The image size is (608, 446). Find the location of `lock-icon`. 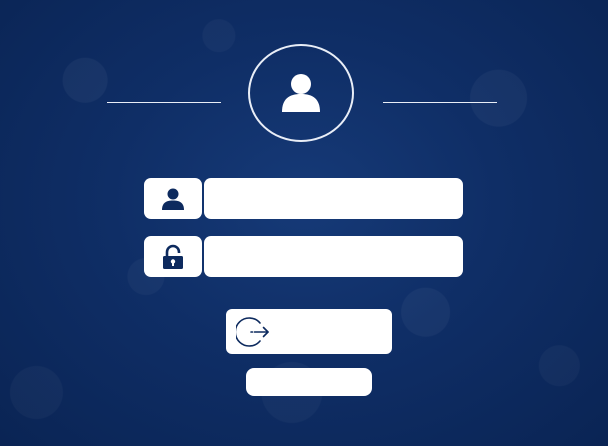

lock-icon is located at coordinates (173, 257).